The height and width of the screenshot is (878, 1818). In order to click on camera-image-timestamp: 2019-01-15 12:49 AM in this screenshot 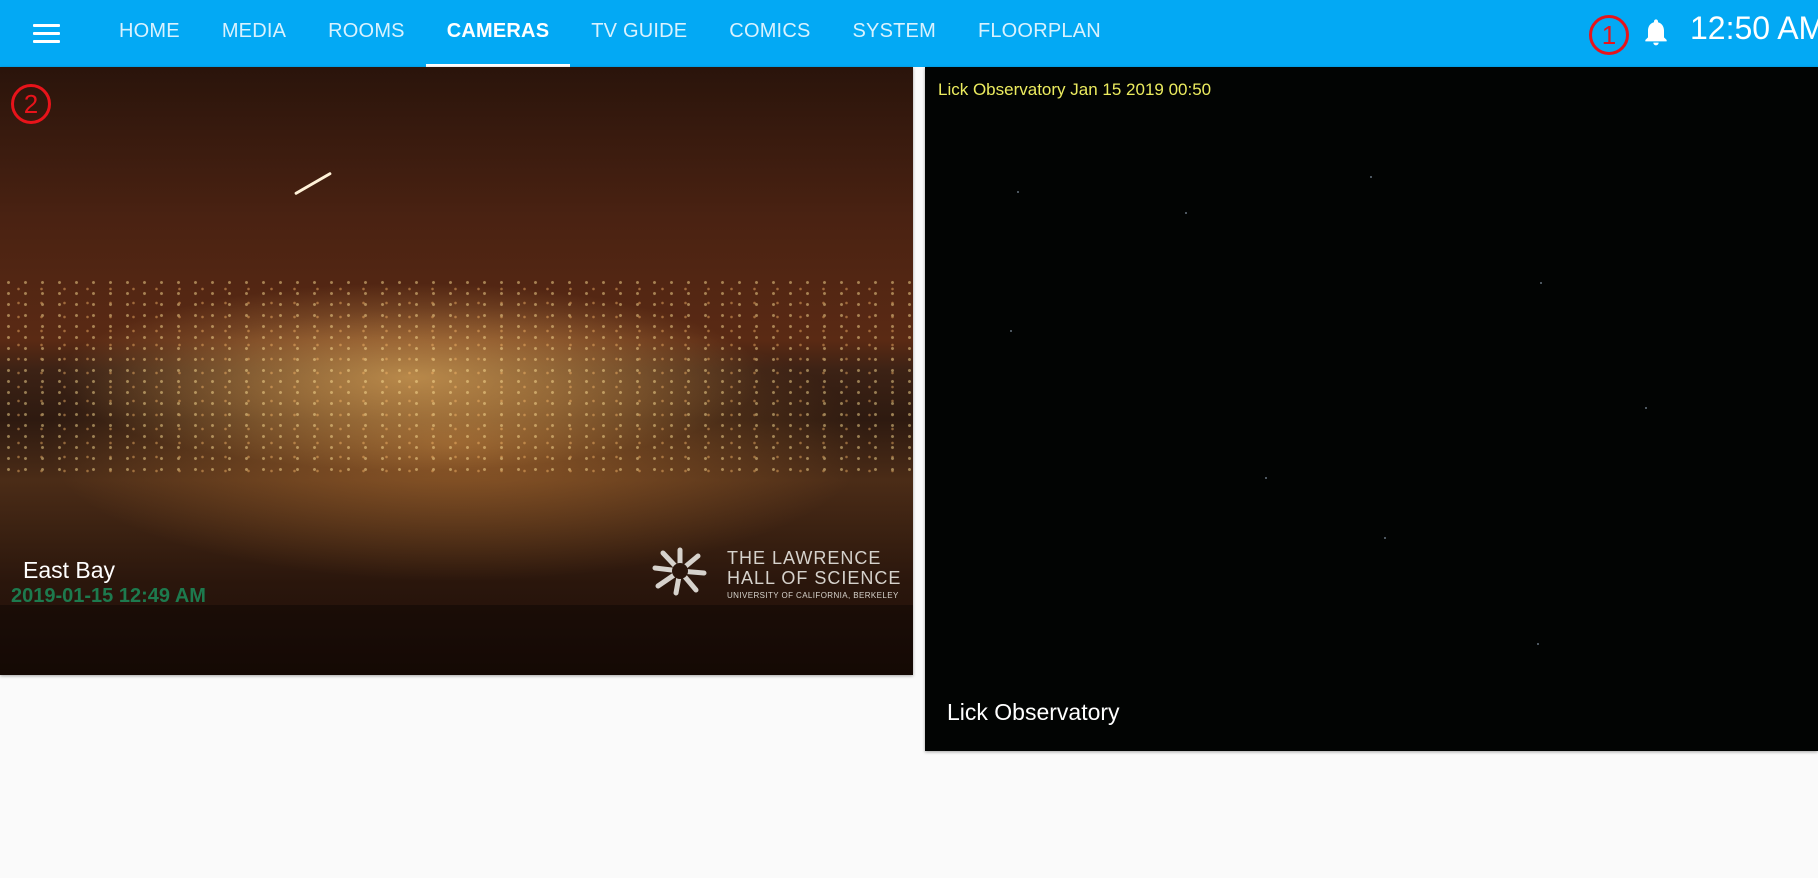, I will do `click(108, 596)`.